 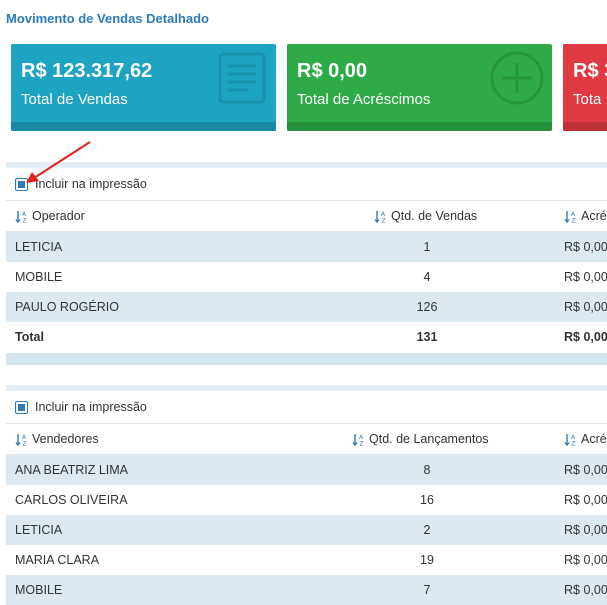 What do you see at coordinates (57, 439) in the screenshot?
I see `column-header-vendedores: A Z Vendedores` at bounding box center [57, 439].